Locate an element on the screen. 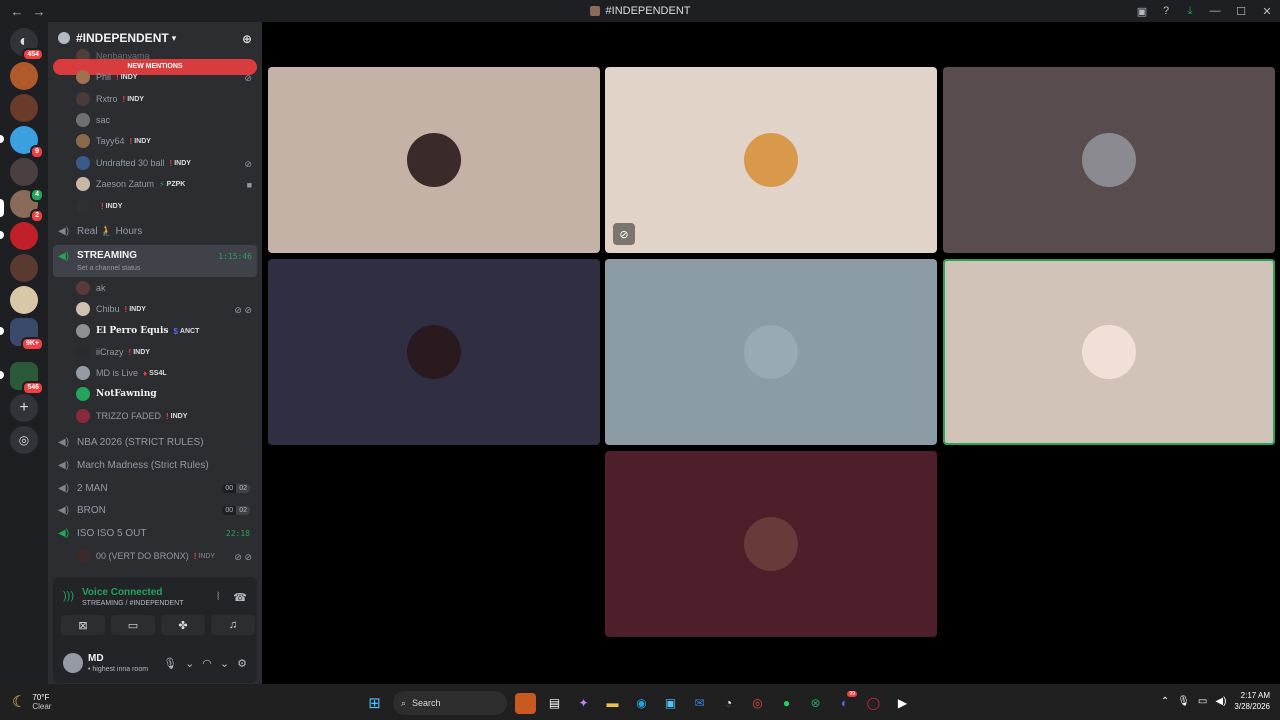 This screenshot has height=720, width=1280. member-row: sac is located at coordinates (93, 120).